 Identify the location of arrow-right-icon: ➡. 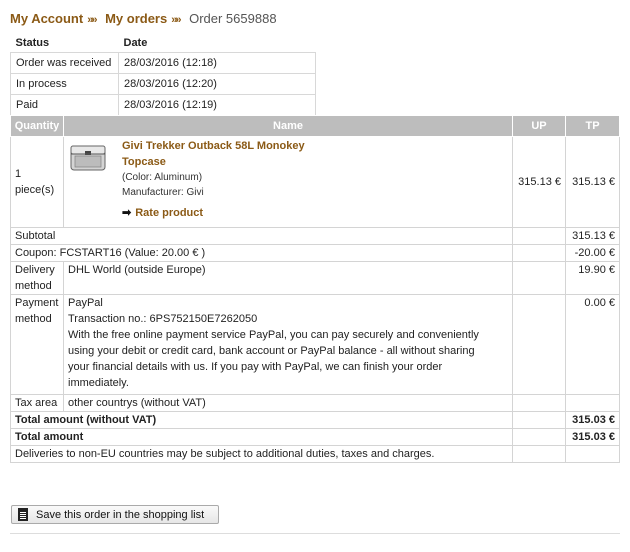
(127, 213).